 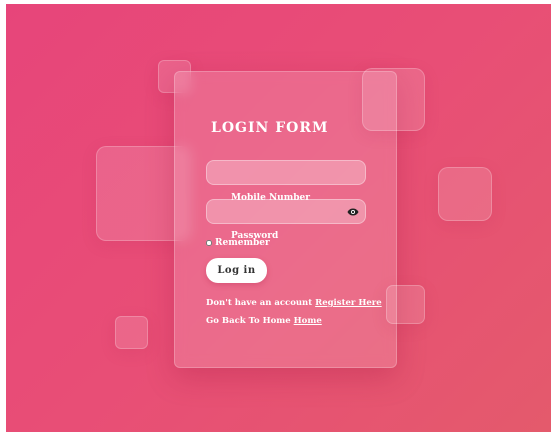 What do you see at coordinates (393, 99) in the screenshot?
I see `glass-square-top-right` at bounding box center [393, 99].